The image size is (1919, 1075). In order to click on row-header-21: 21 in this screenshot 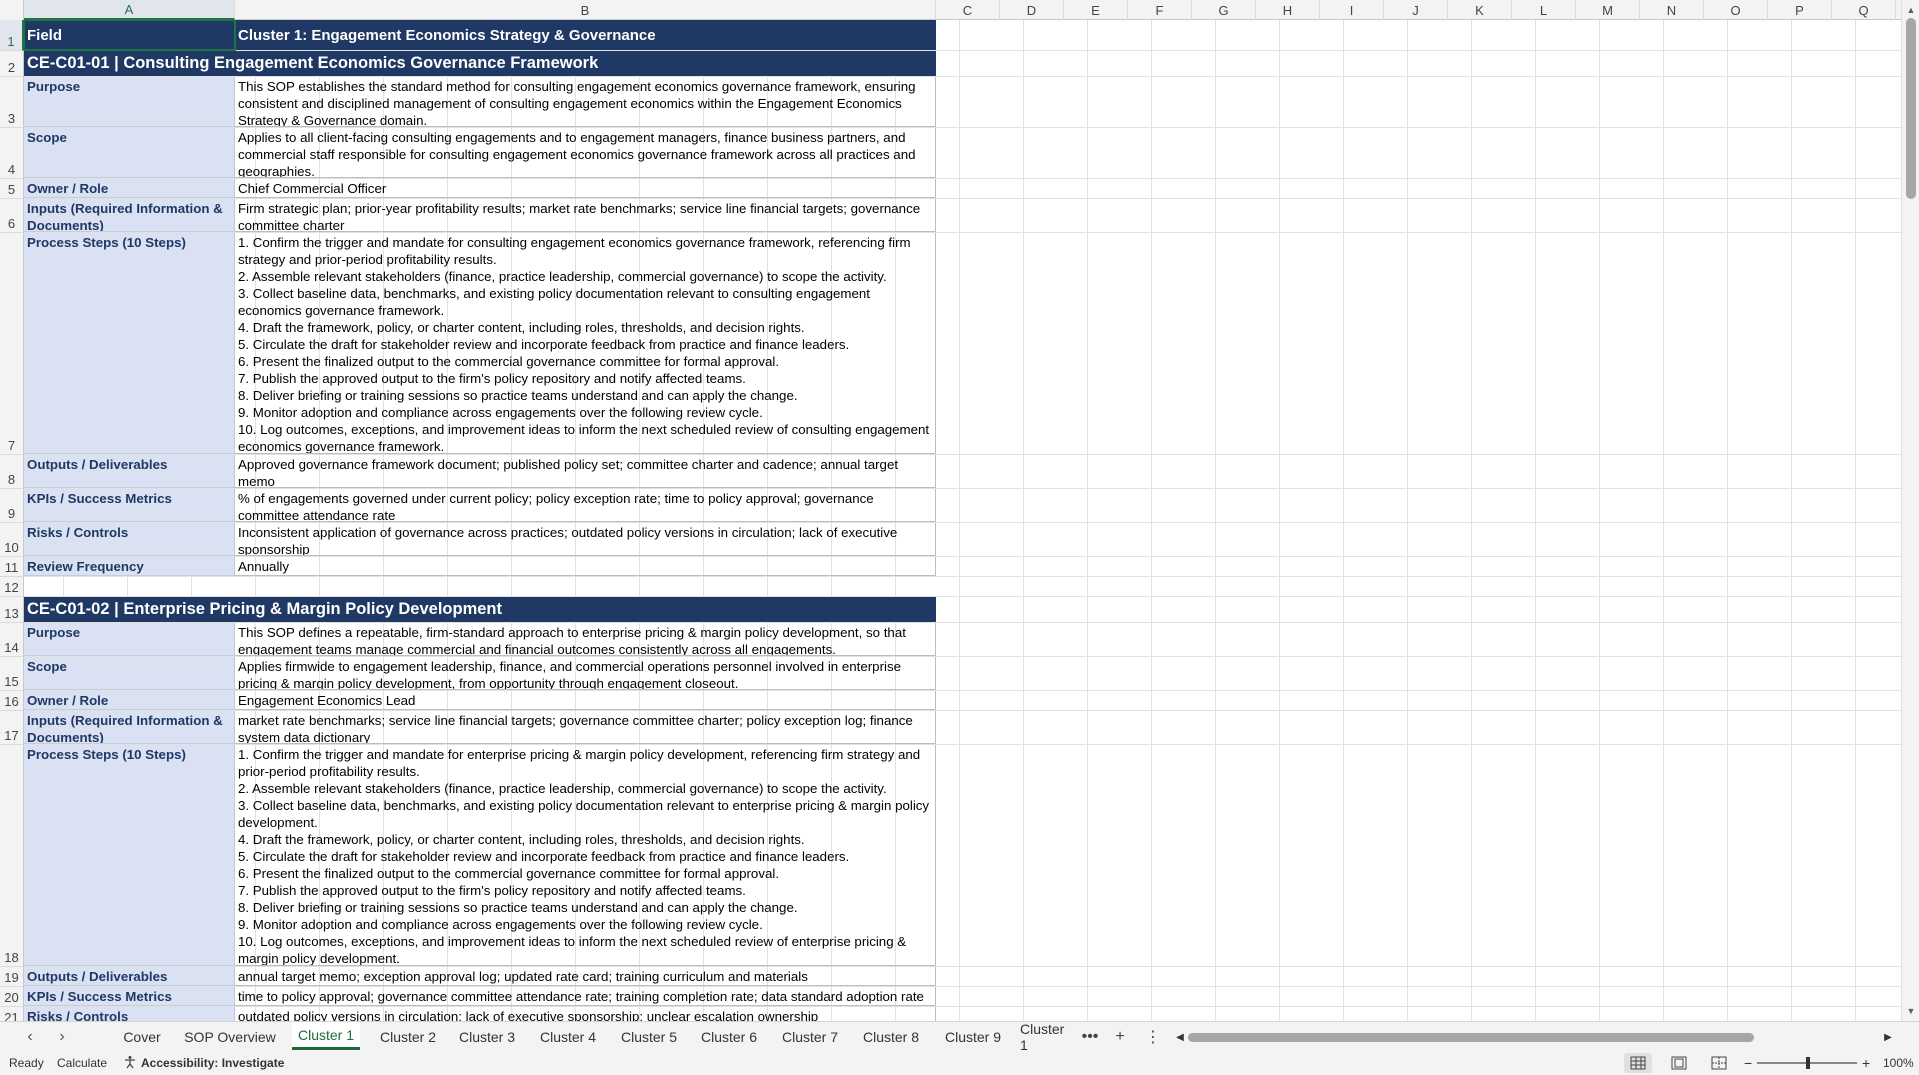, I will do `click(12, 1014)`.